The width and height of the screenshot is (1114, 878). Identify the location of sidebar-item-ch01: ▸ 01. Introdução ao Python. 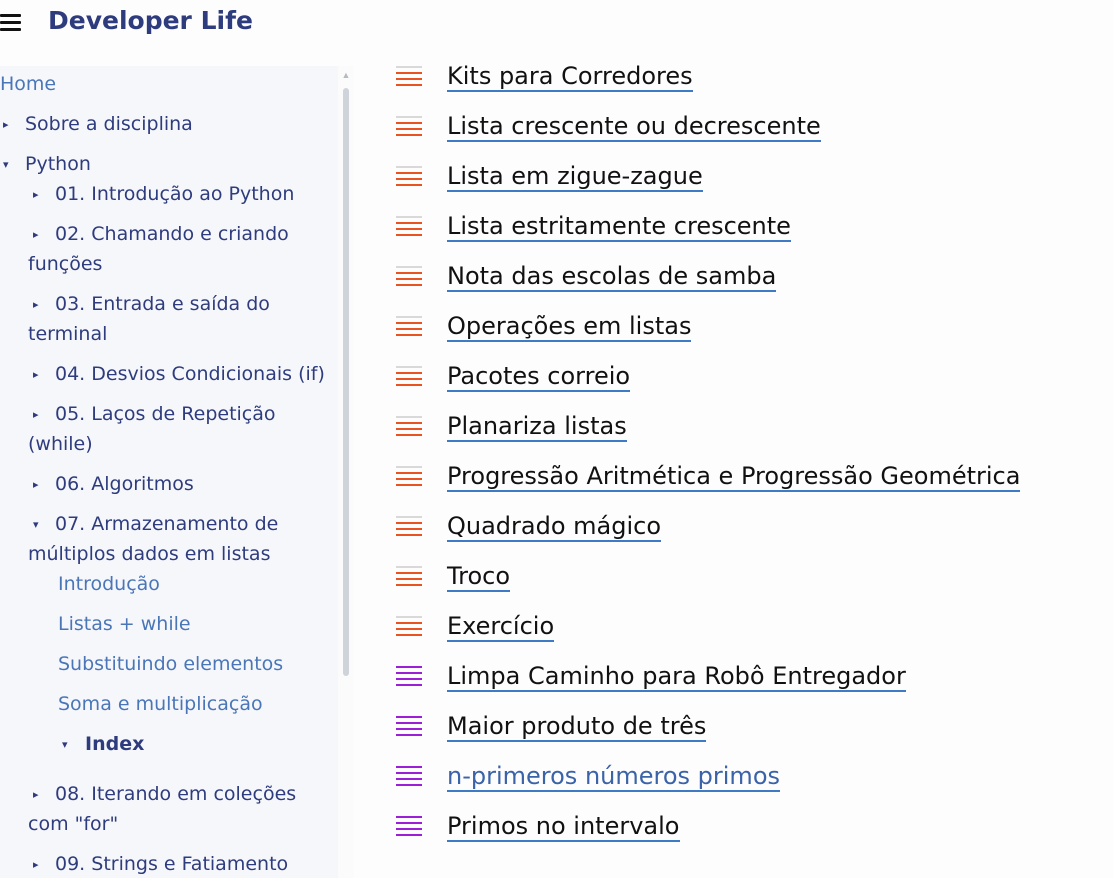
(147, 194).